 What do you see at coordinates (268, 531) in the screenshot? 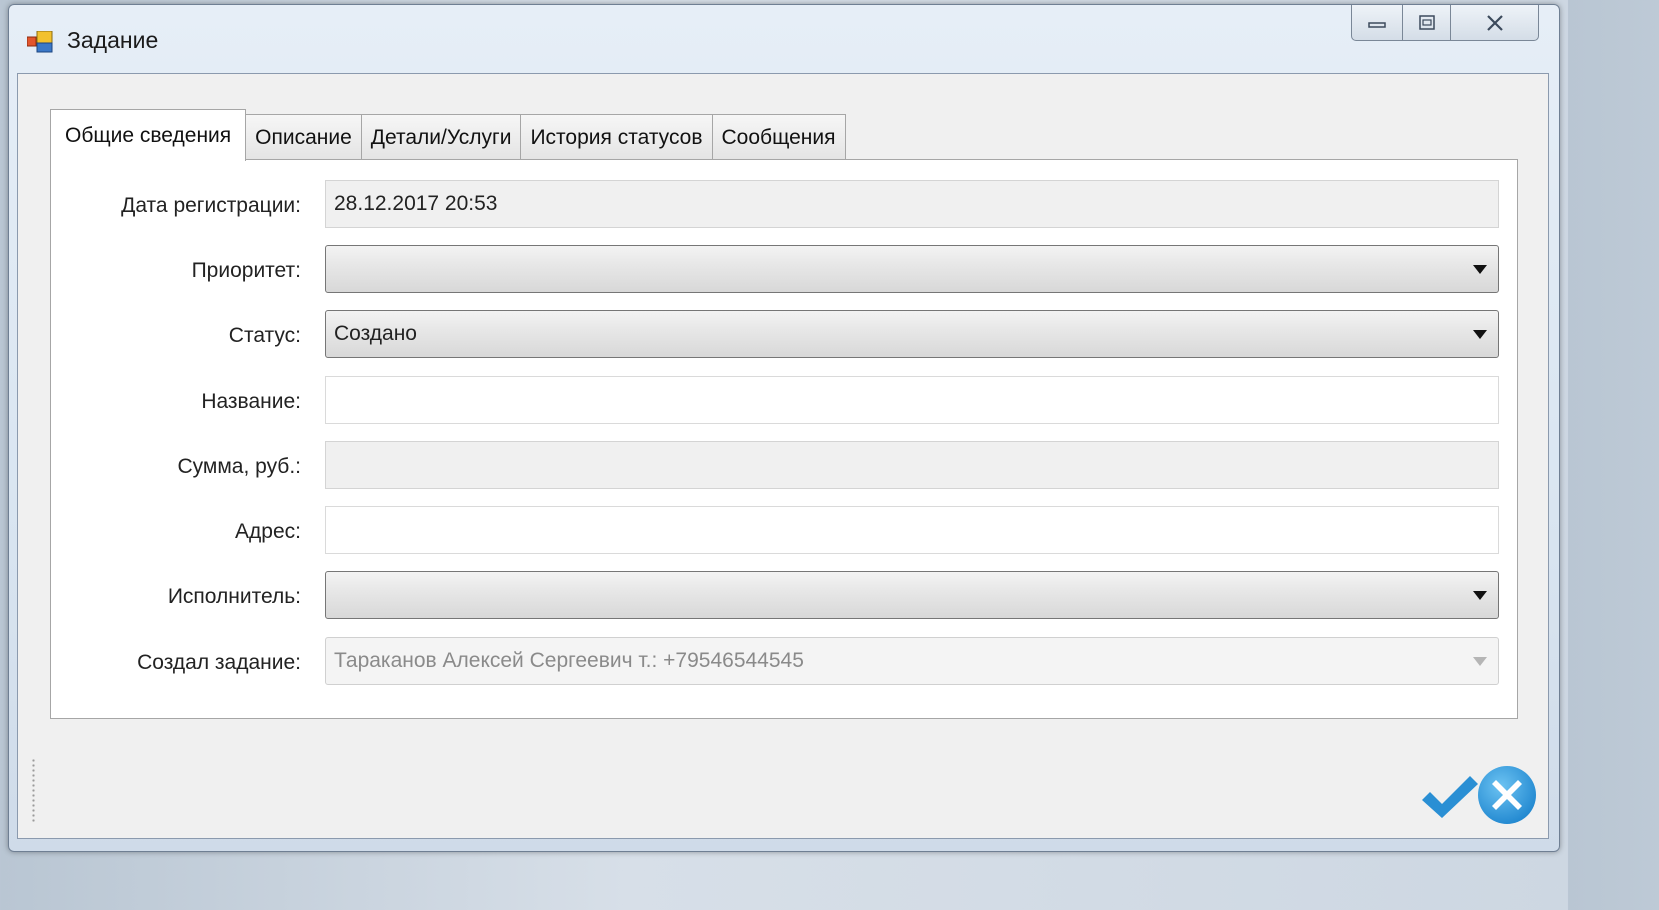
I see `address-label: Адрес:` at bounding box center [268, 531].